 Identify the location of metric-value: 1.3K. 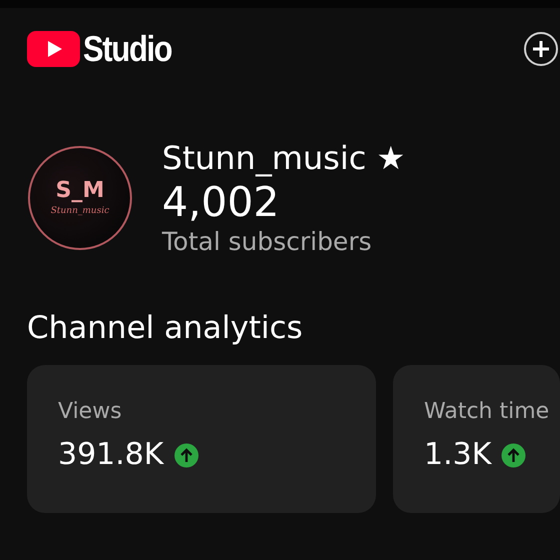
(458, 455).